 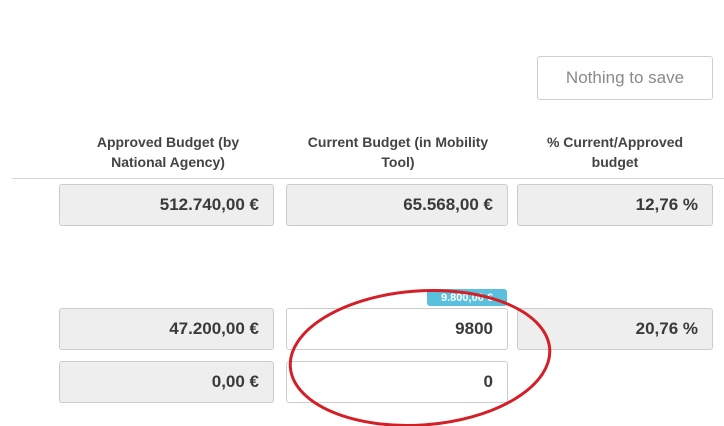 I want to click on save-button: Nothing to save, so click(x=625, y=78).